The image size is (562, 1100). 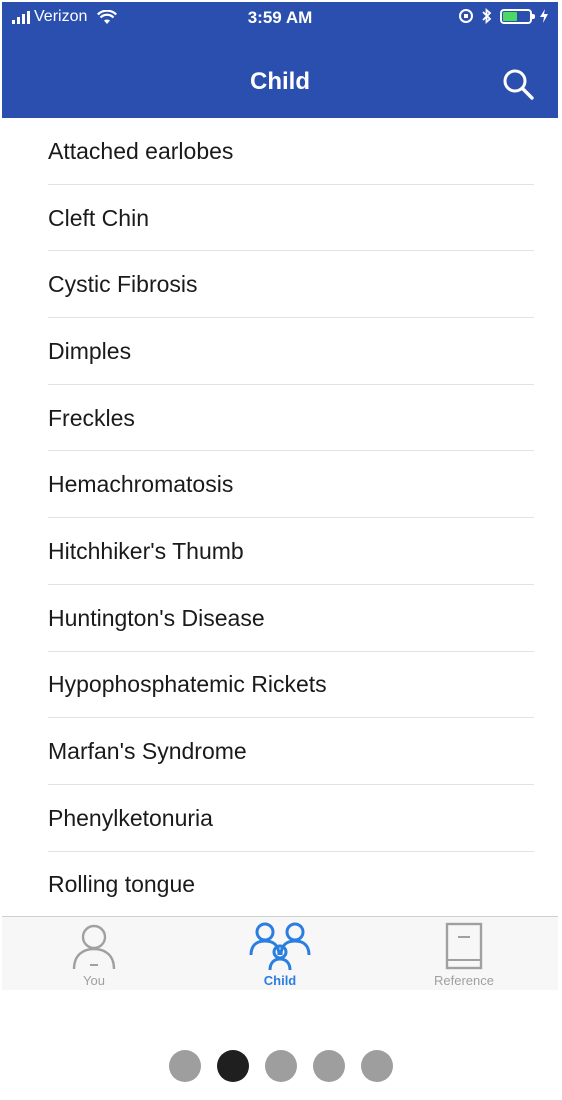 I want to click on list-item: Rolling tongue, so click(x=280, y=885).